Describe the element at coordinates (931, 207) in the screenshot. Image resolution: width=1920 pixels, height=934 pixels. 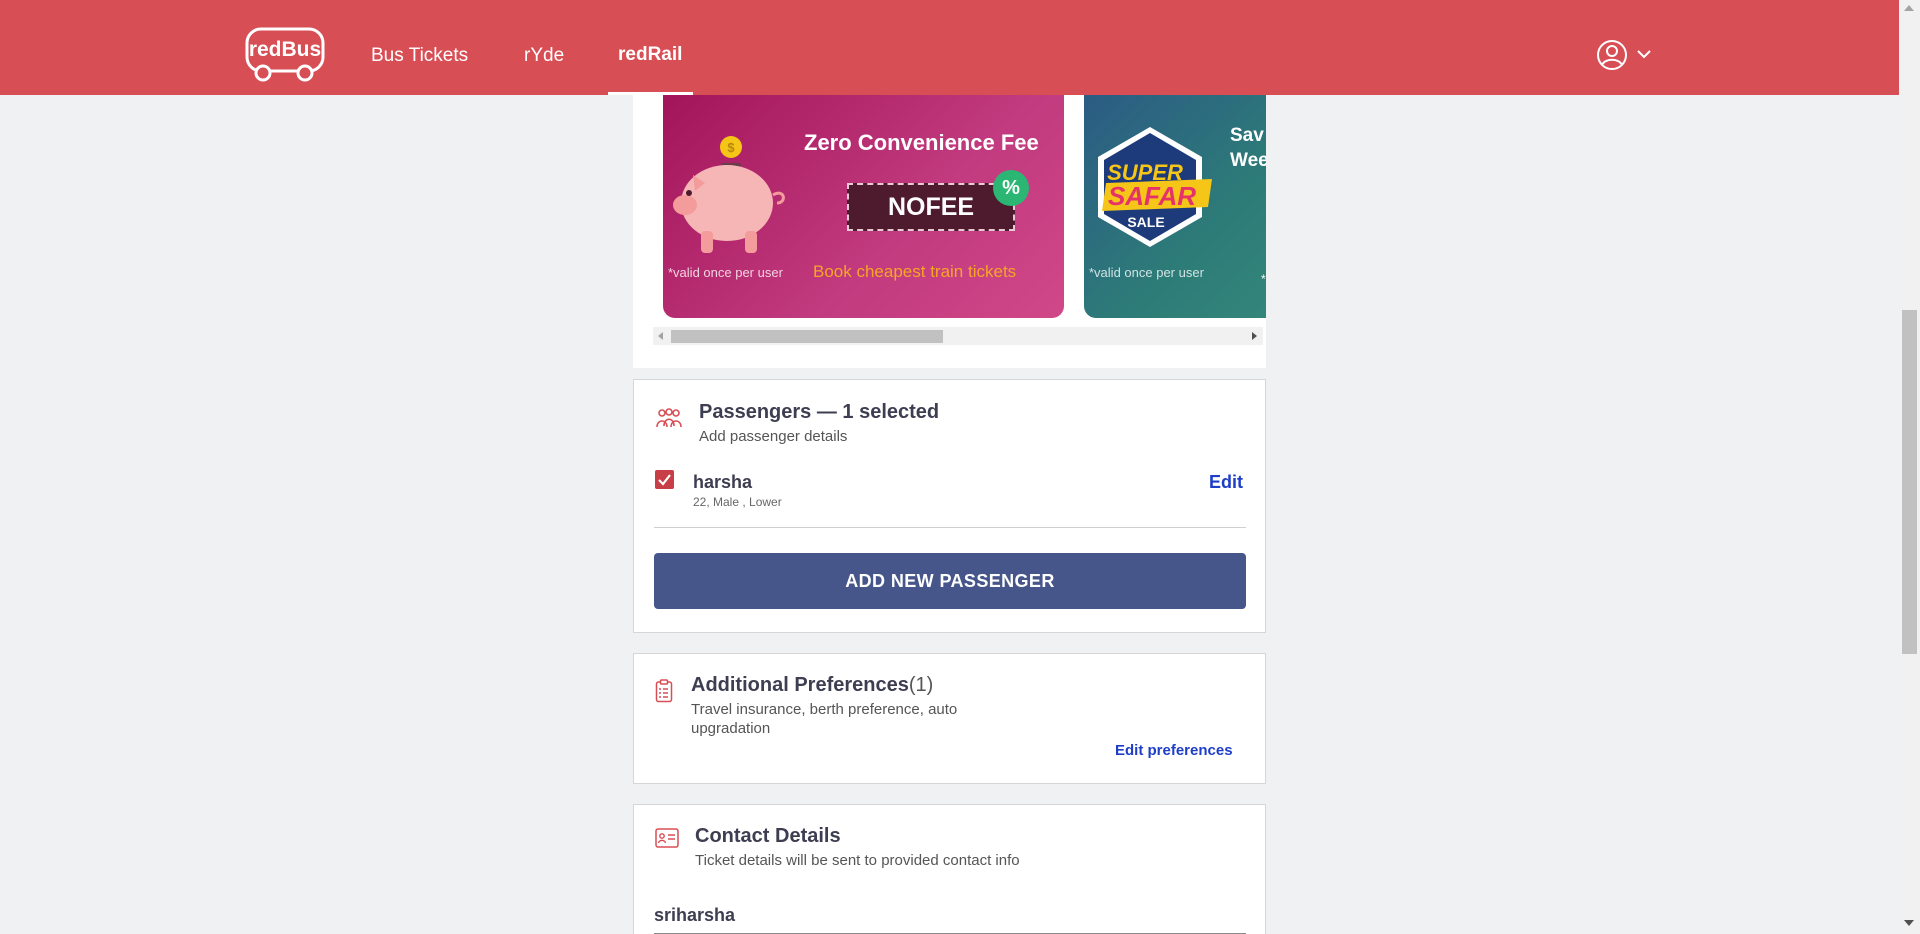
I see `coupon-code: NOFEE` at that location.